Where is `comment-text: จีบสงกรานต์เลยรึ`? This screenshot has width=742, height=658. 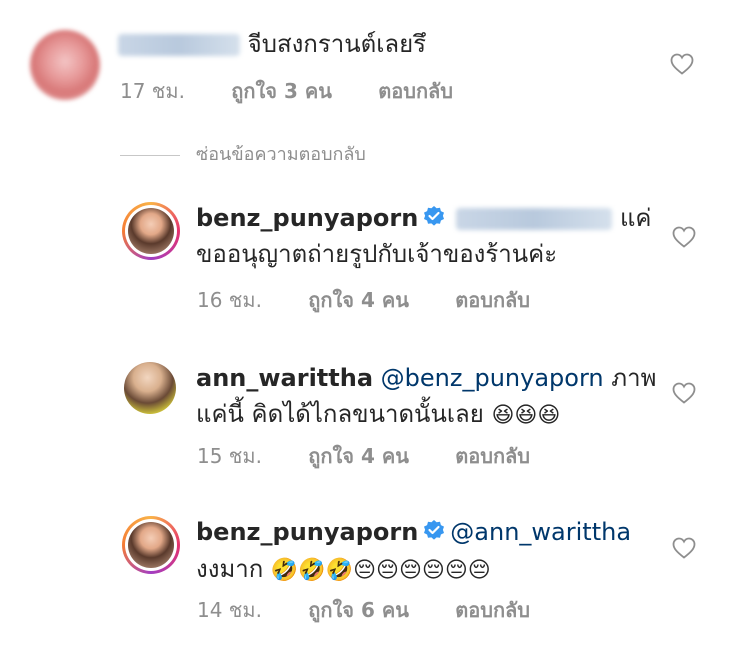
comment-text: จีบสงกรานต์เลยรึ is located at coordinates (337, 44).